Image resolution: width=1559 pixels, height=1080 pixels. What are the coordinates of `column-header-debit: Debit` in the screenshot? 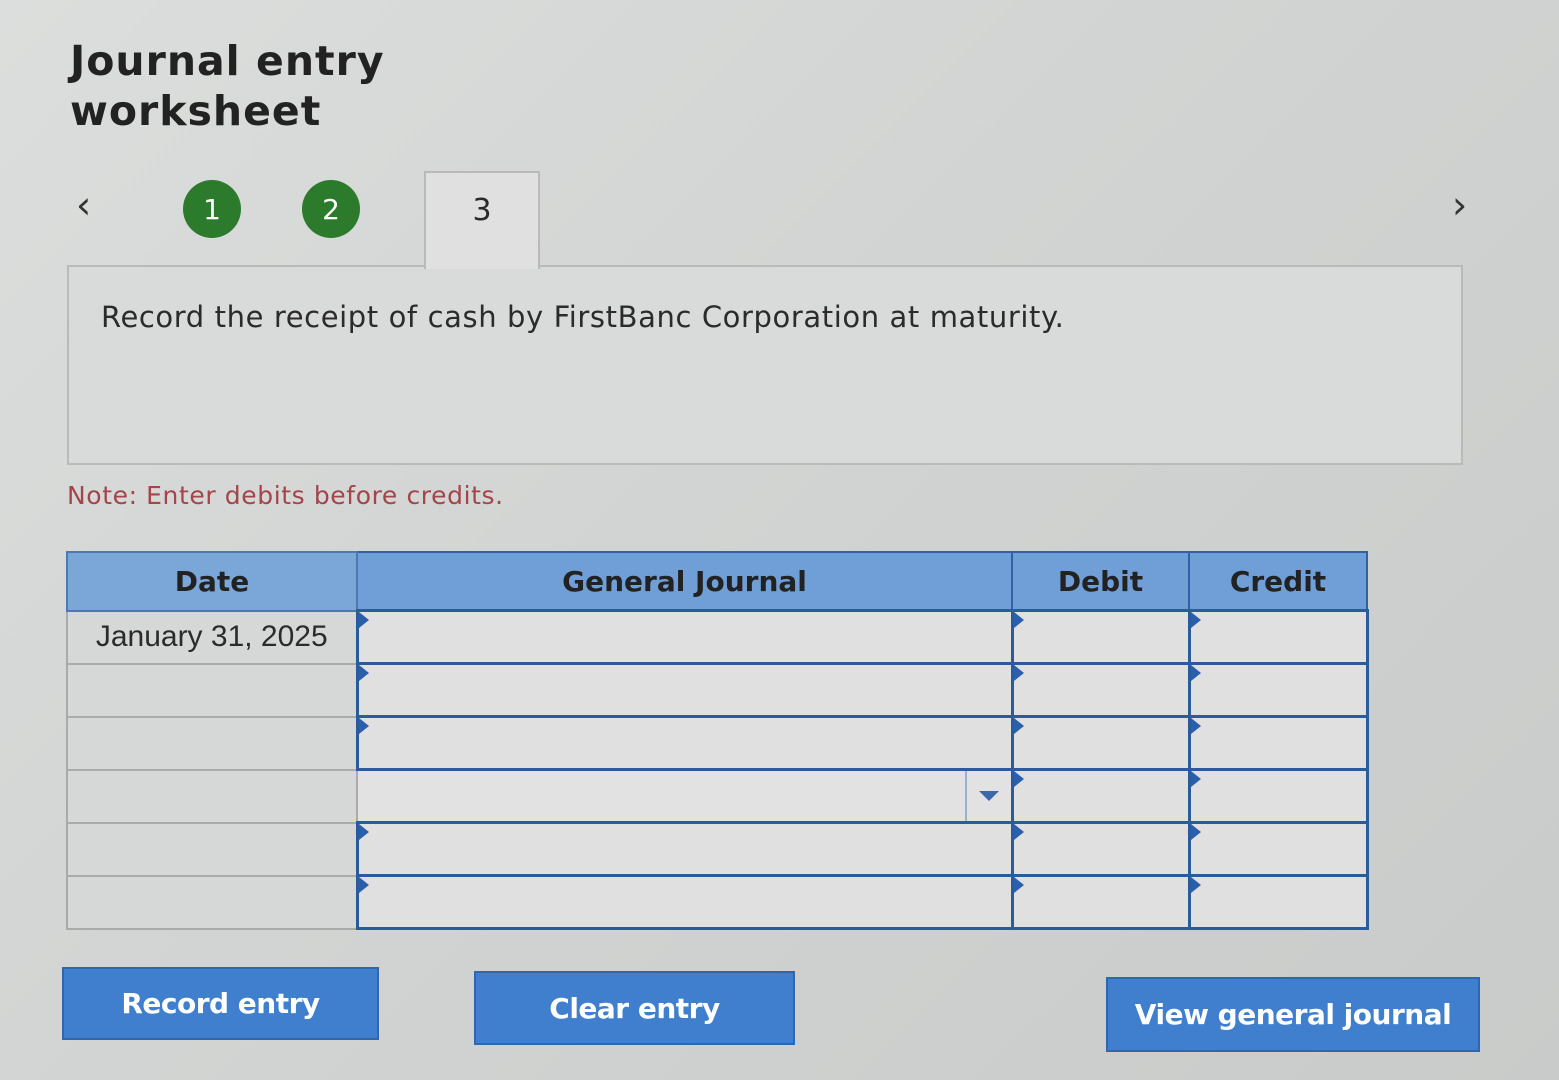 It's located at (1100, 581).